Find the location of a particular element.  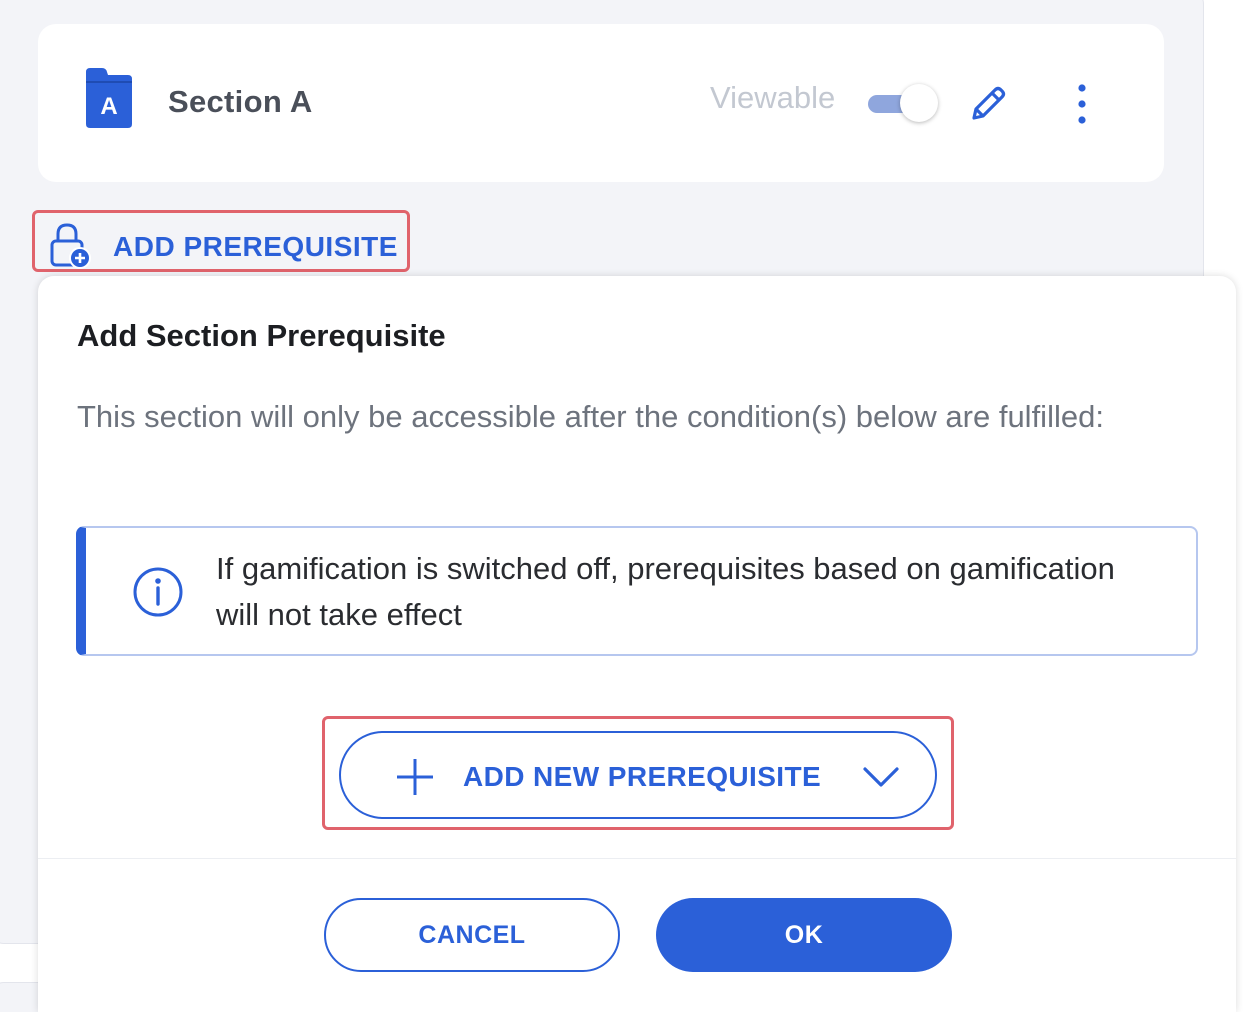

section-card: A Section A Viewable is located at coordinates (601, 103).